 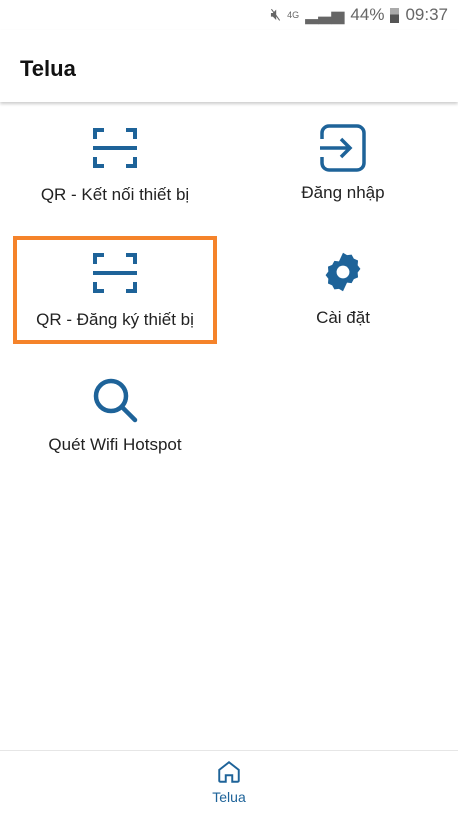 What do you see at coordinates (343, 272) in the screenshot?
I see `gear-icon` at bounding box center [343, 272].